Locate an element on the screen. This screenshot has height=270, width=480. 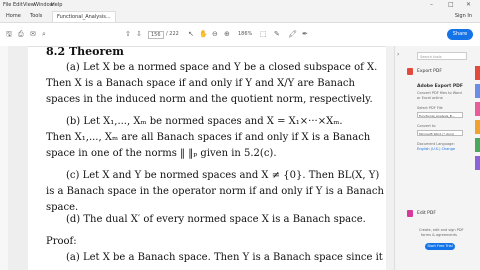
start-trial-button: Start Free Trial is located at coordinates (440, 246).